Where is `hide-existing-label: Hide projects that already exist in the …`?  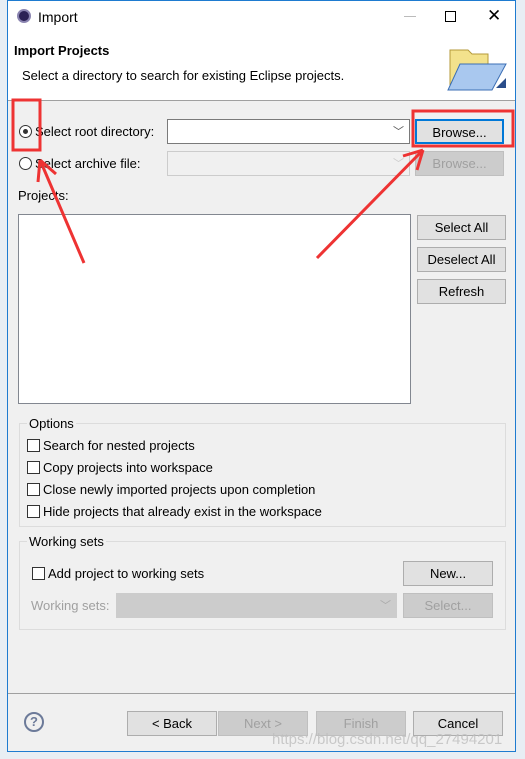 hide-existing-label: Hide projects that already exist in the … is located at coordinates (182, 511).